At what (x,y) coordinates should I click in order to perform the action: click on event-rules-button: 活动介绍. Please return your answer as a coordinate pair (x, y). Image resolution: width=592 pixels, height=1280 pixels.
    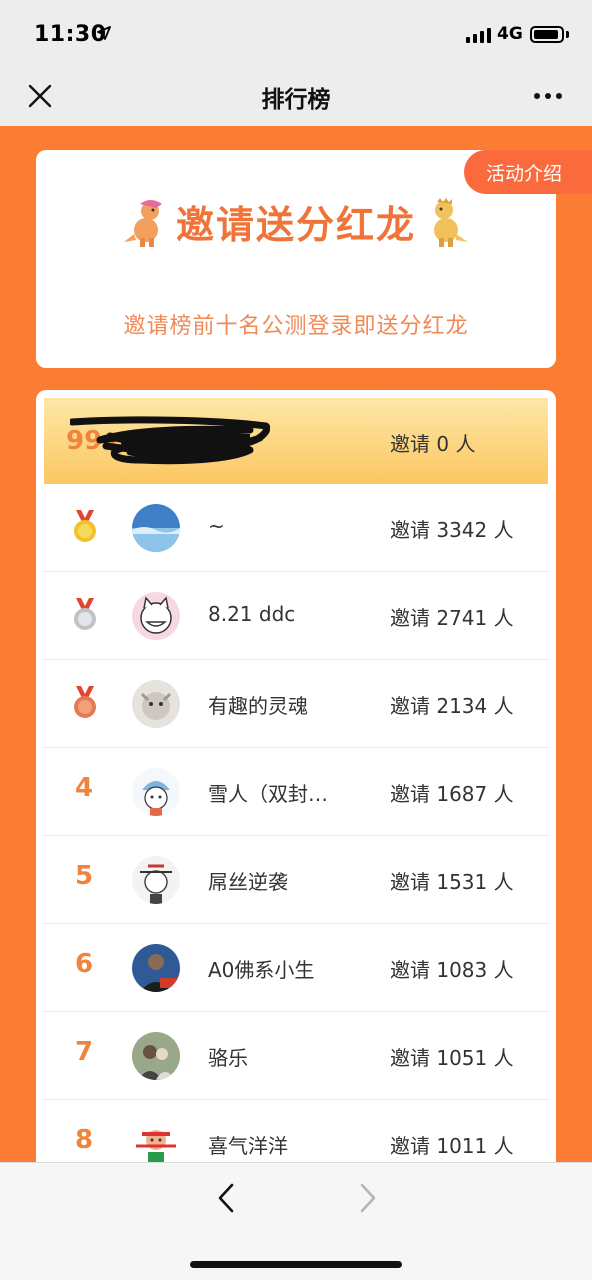
    Looking at the image, I should click on (528, 172).